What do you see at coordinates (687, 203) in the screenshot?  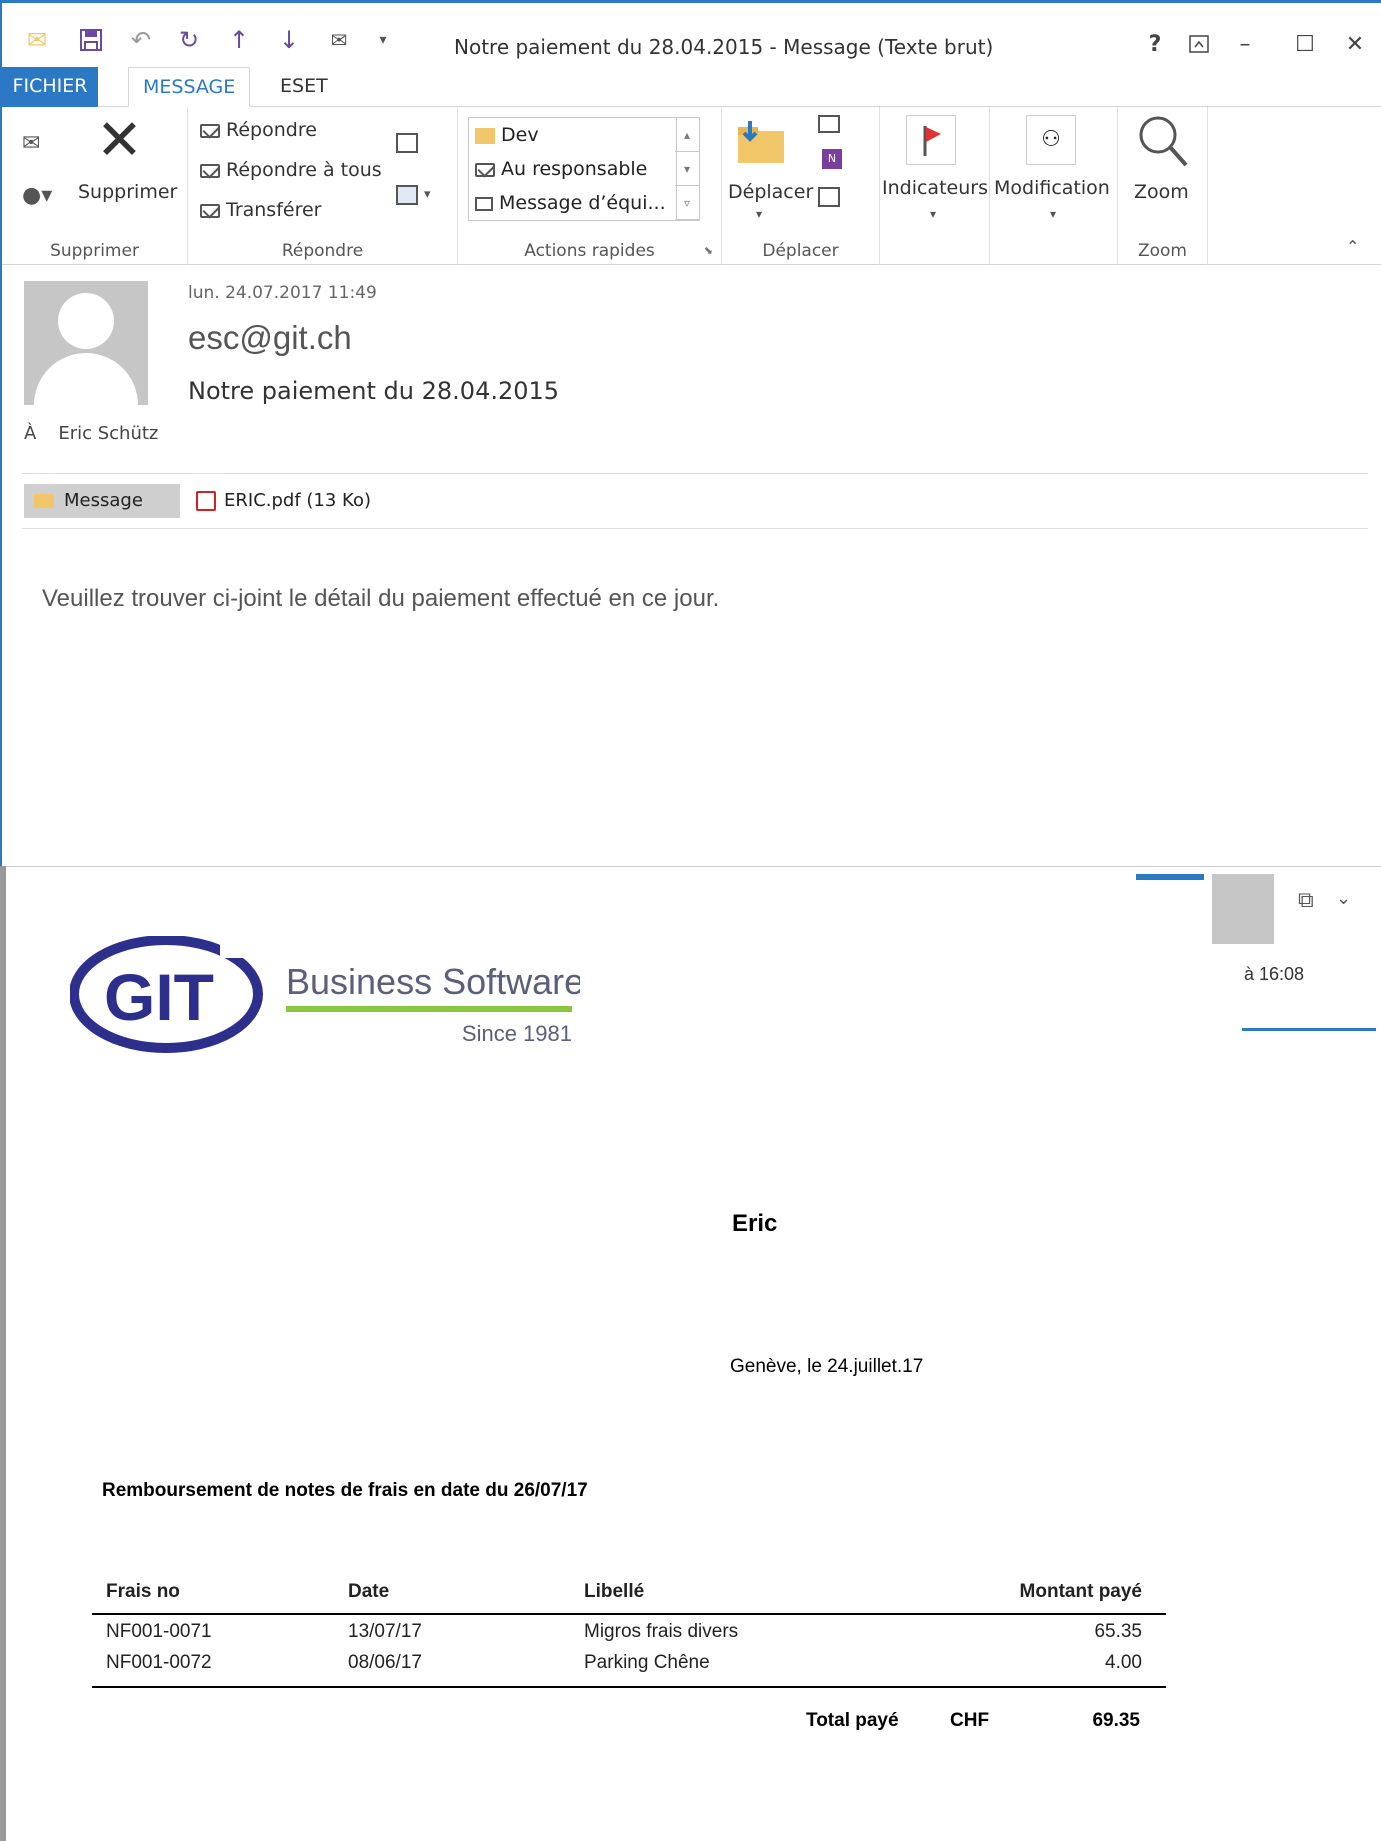 I see `expand-gallery-icon: ▿` at bounding box center [687, 203].